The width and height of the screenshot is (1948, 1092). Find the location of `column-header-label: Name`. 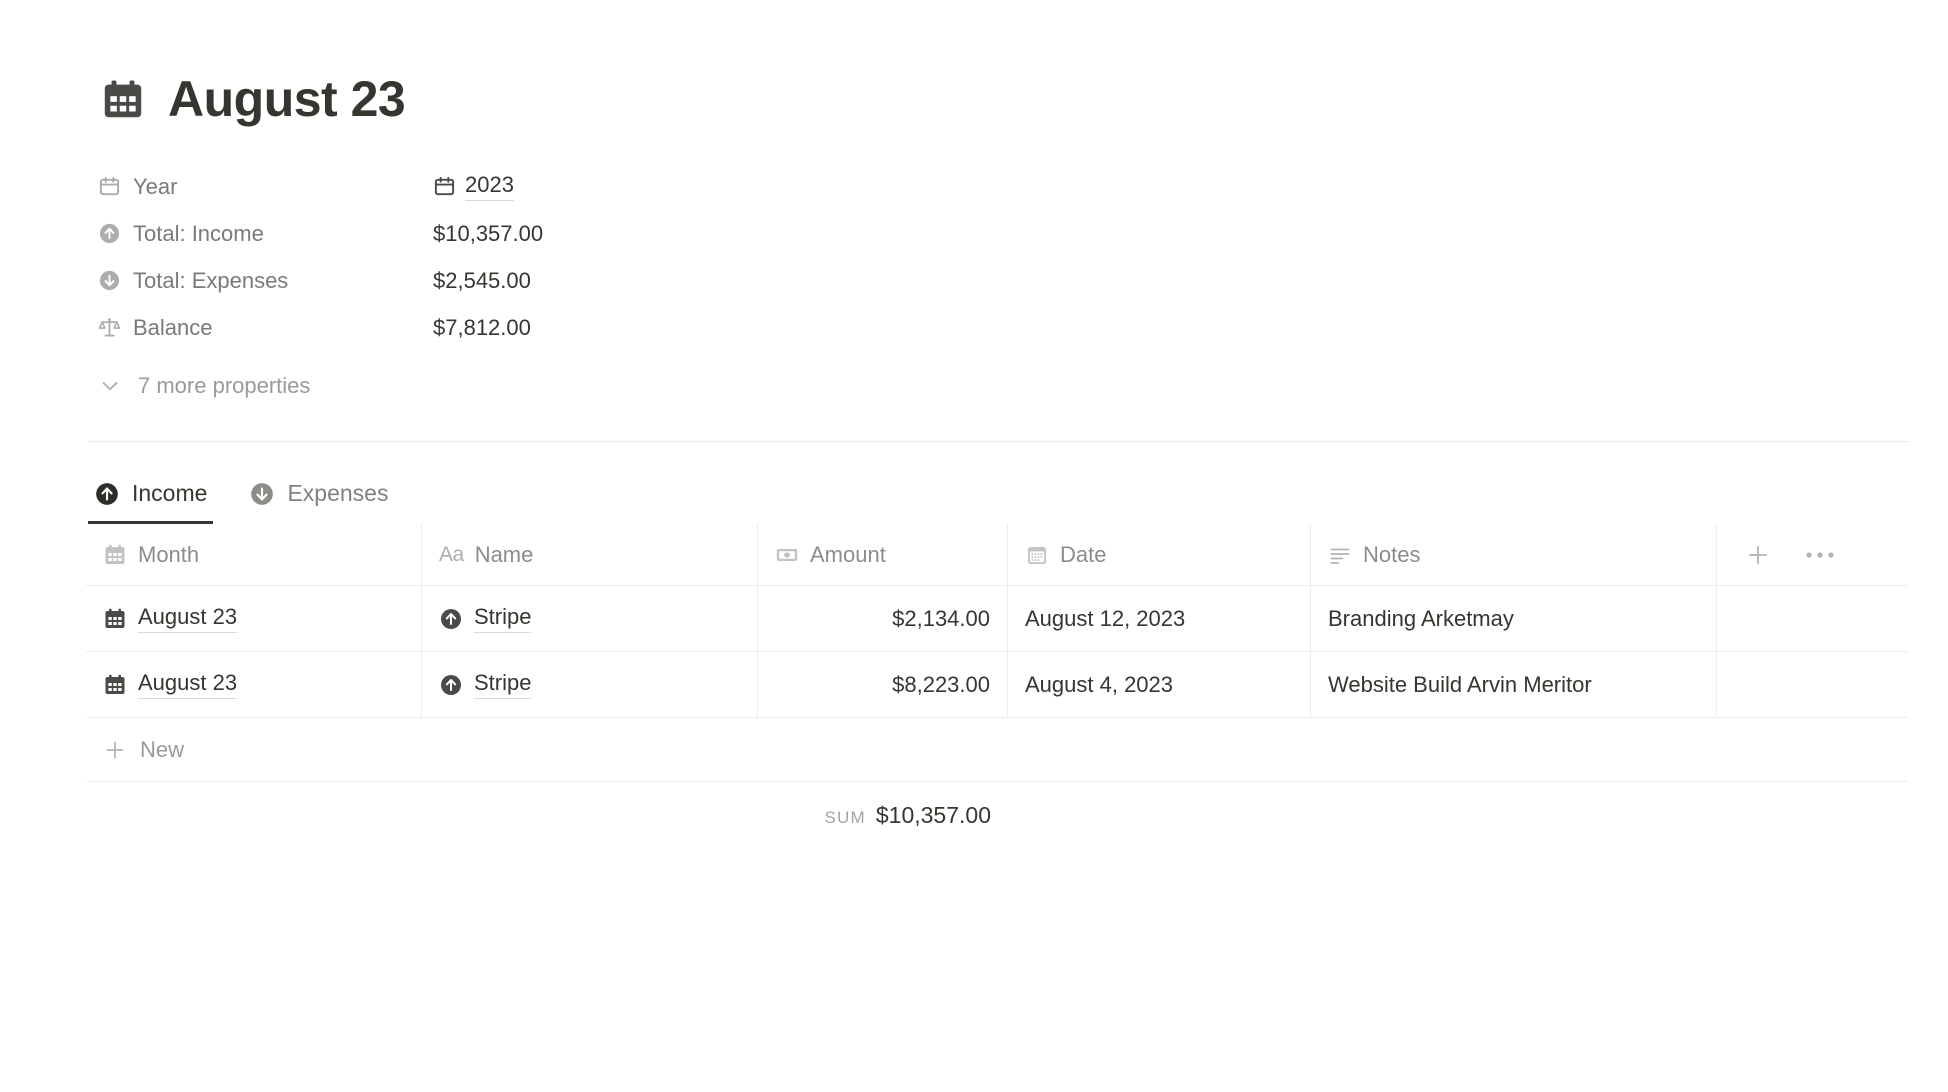

column-header-label: Name is located at coordinates (504, 554).